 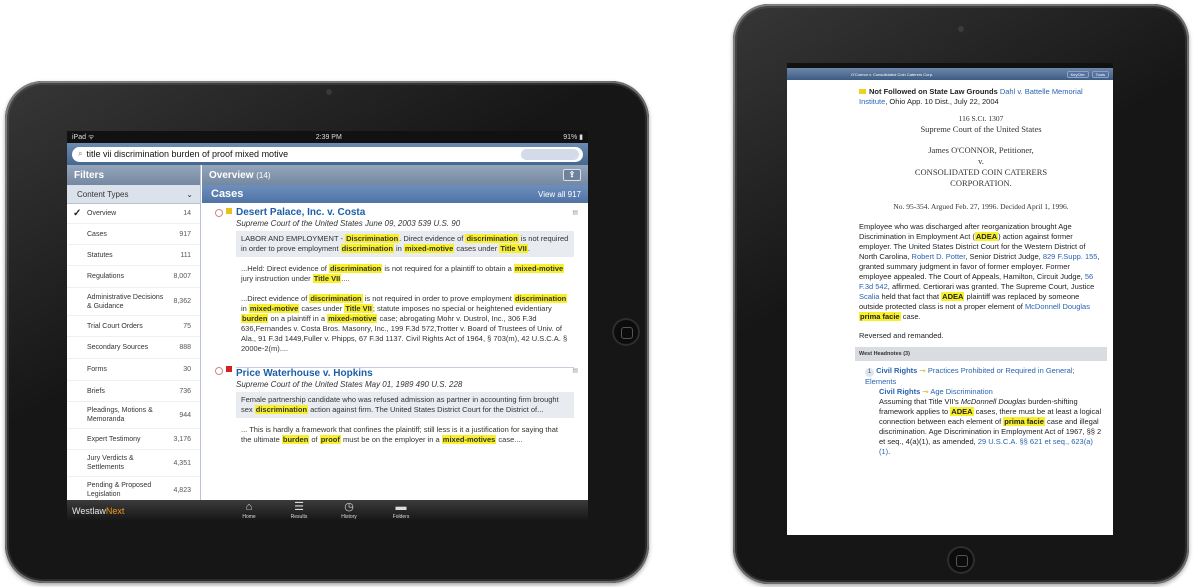 What do you see at coordinates (189, 194) in the screenshot?
I see `chevron-down-icon: ⌄` at bounding box center [189, 194].